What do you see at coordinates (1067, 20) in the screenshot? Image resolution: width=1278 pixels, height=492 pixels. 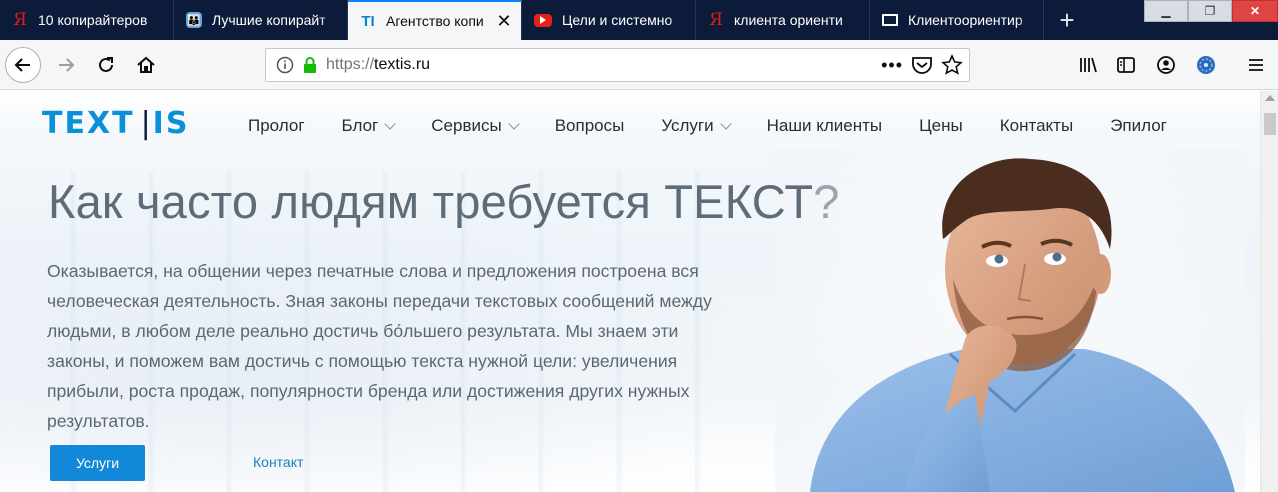 I see `new-tab-button: +` at bounding box center [1067, 20].